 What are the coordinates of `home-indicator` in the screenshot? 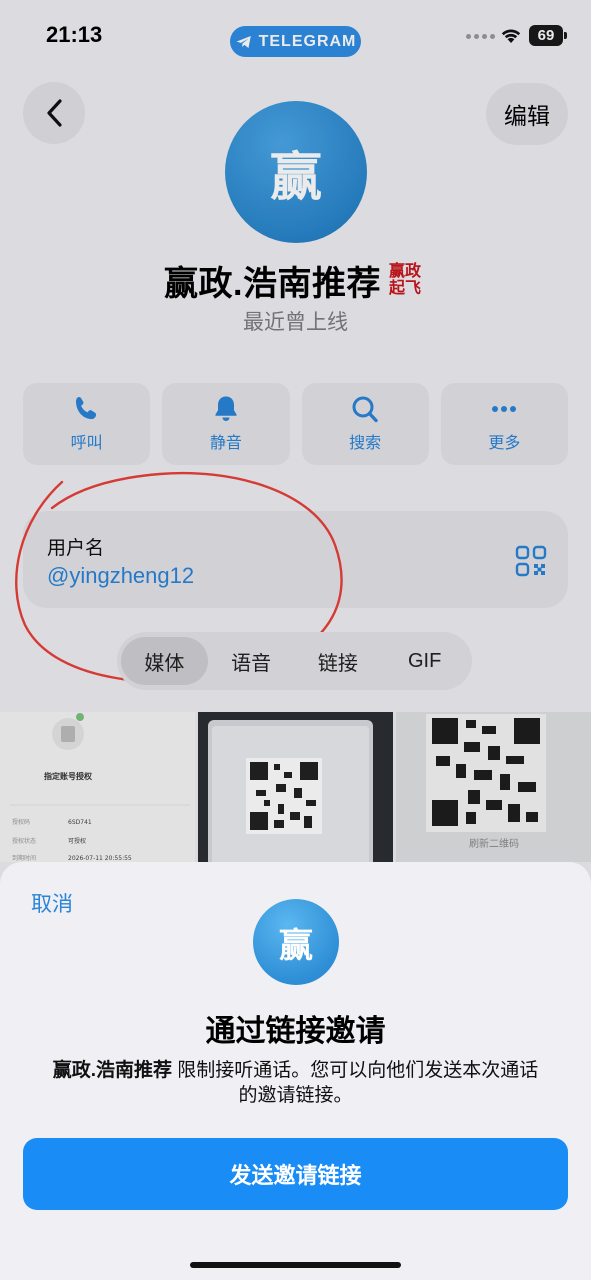 It's located at (295, 1265).